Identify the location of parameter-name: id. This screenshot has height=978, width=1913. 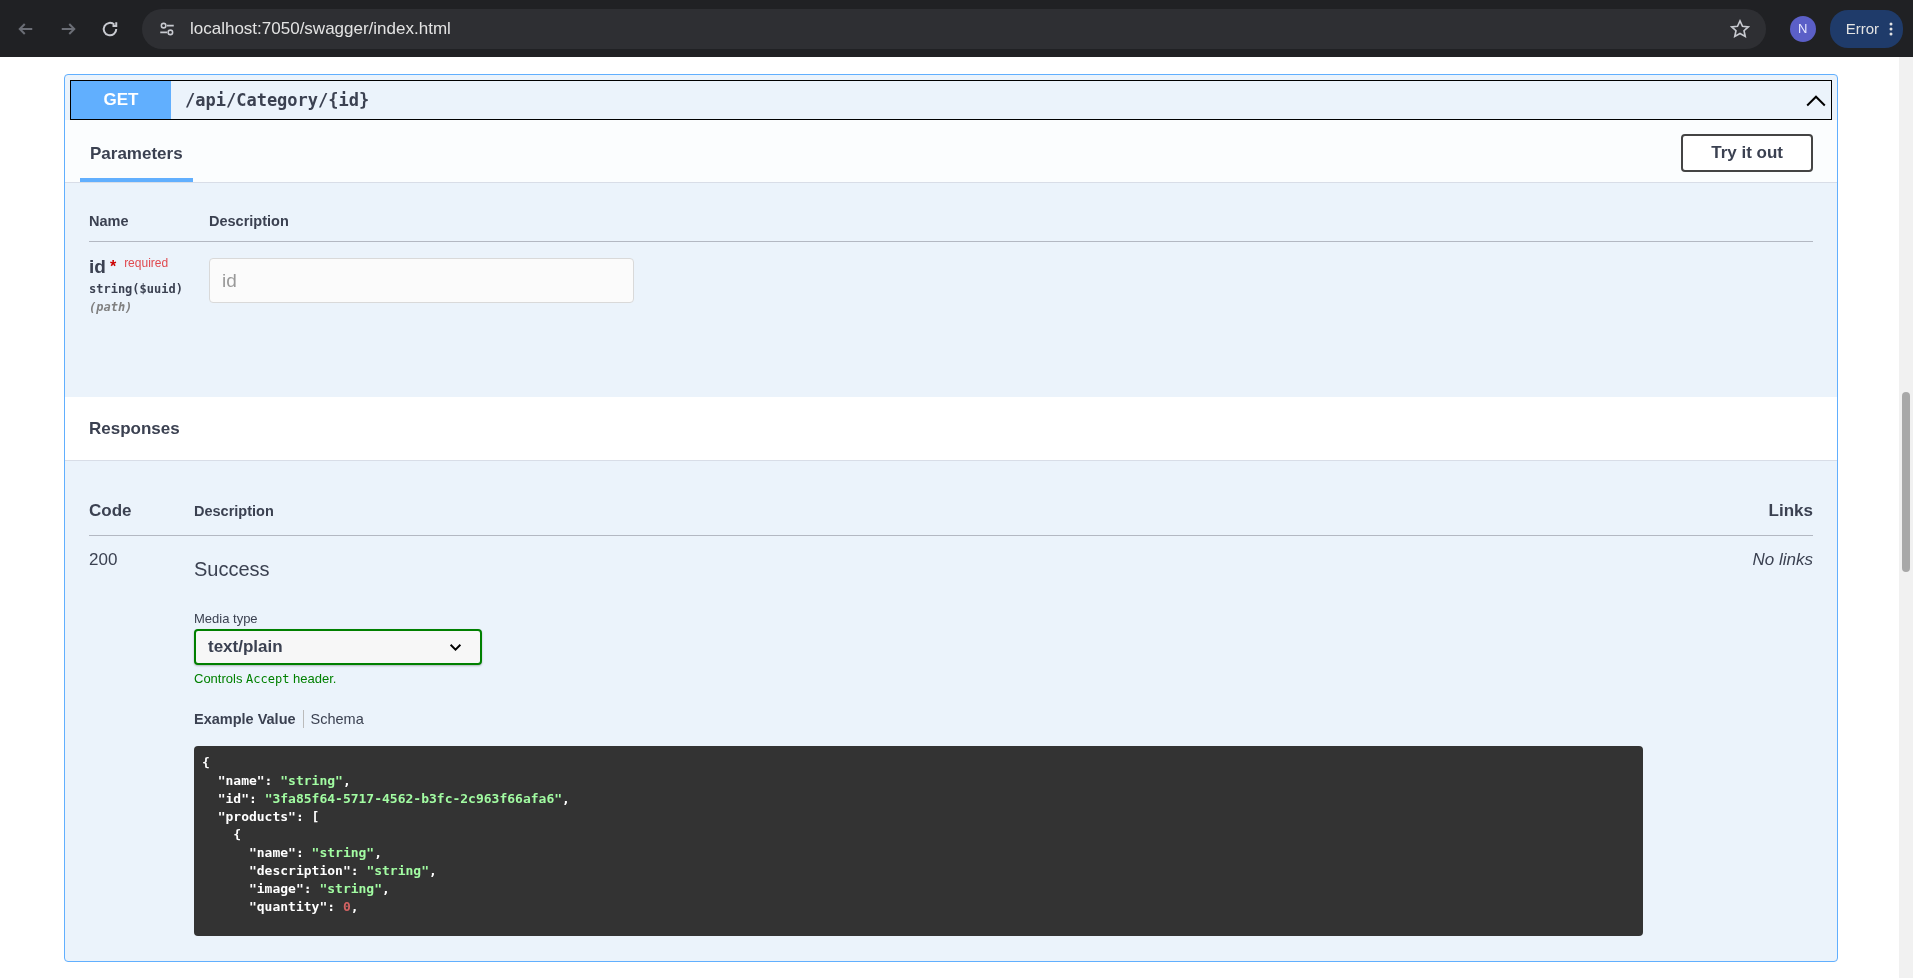
(97, 267).